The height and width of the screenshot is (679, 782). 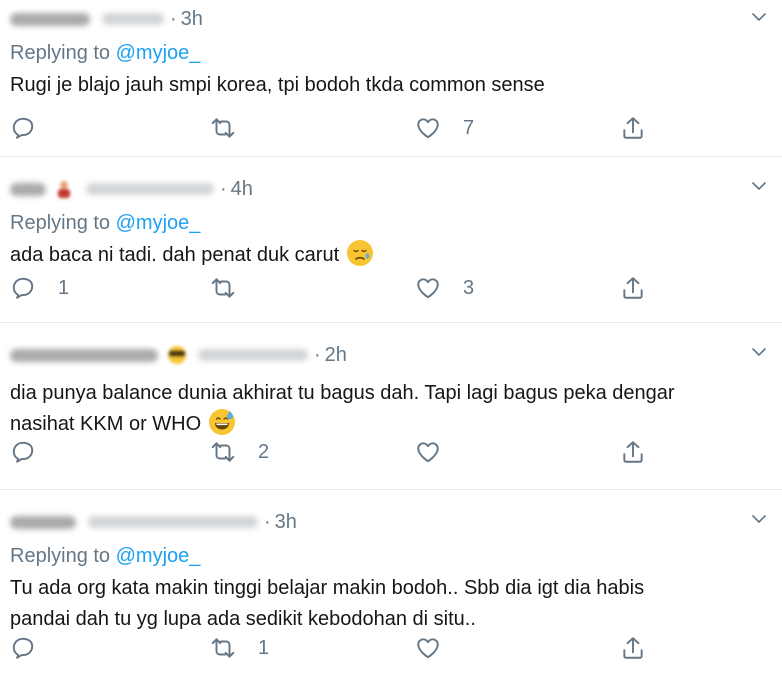 I want to click on like-button: 3, so click(x=444, y=288).